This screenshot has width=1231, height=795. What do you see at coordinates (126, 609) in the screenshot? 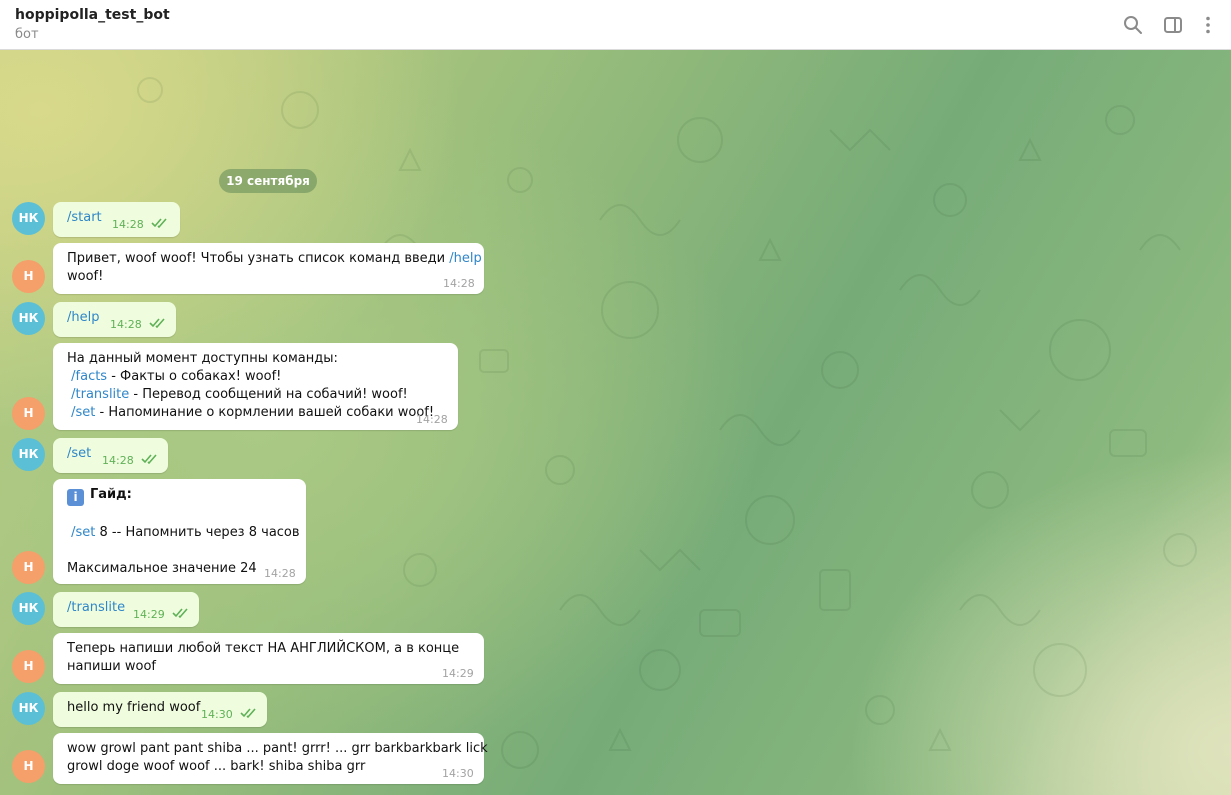
I see `message-bubble: /translite 14:29` at bounding box center [126, 609].